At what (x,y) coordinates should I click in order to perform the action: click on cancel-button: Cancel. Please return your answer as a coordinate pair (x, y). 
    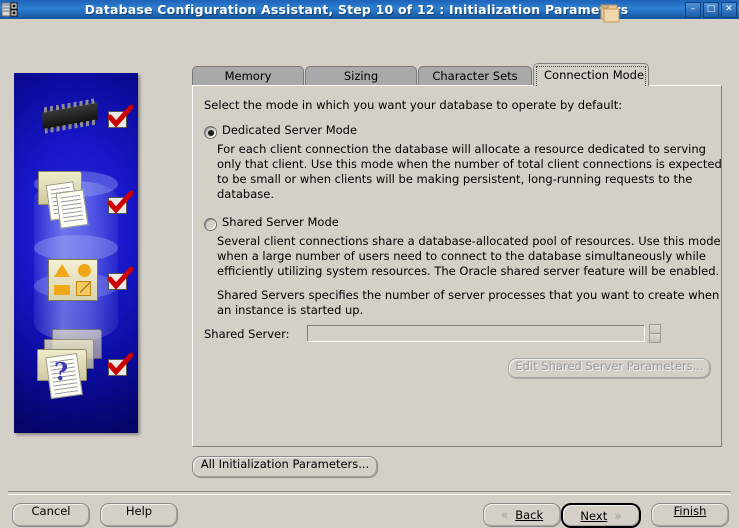
    Looking at the image, I should click on (51, 515).